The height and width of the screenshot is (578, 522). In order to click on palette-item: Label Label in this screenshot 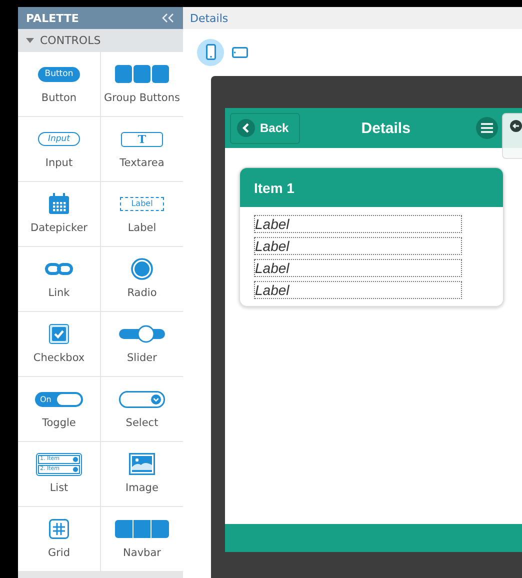, I will do `click(142, 214)`.